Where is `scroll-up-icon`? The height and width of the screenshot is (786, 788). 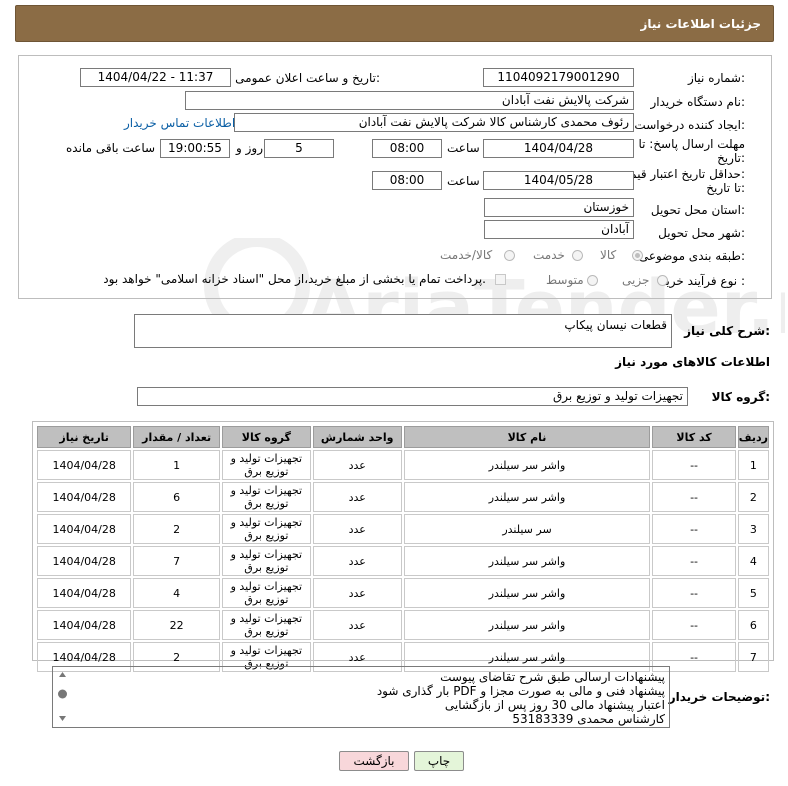 scroll-up-icon is located at coordinates (62, 674).